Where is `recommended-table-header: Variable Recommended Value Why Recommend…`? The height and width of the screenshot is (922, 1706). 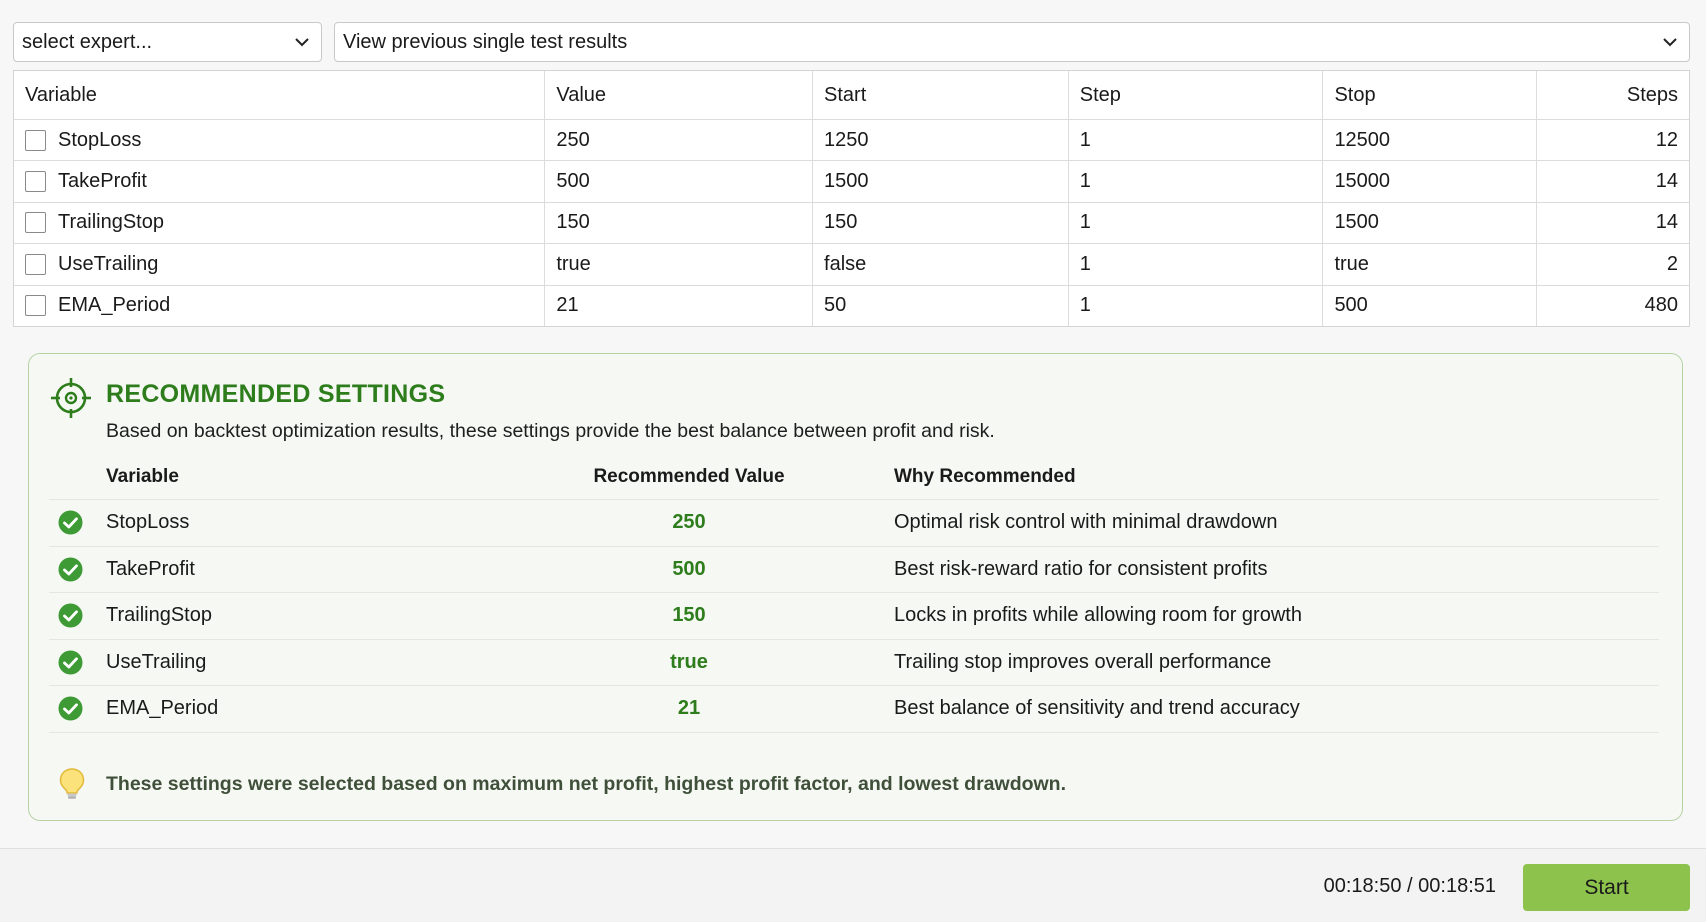
recommended-table-header: Variable Recommended Value Why Recommend… is located at coordinates (854, 477).